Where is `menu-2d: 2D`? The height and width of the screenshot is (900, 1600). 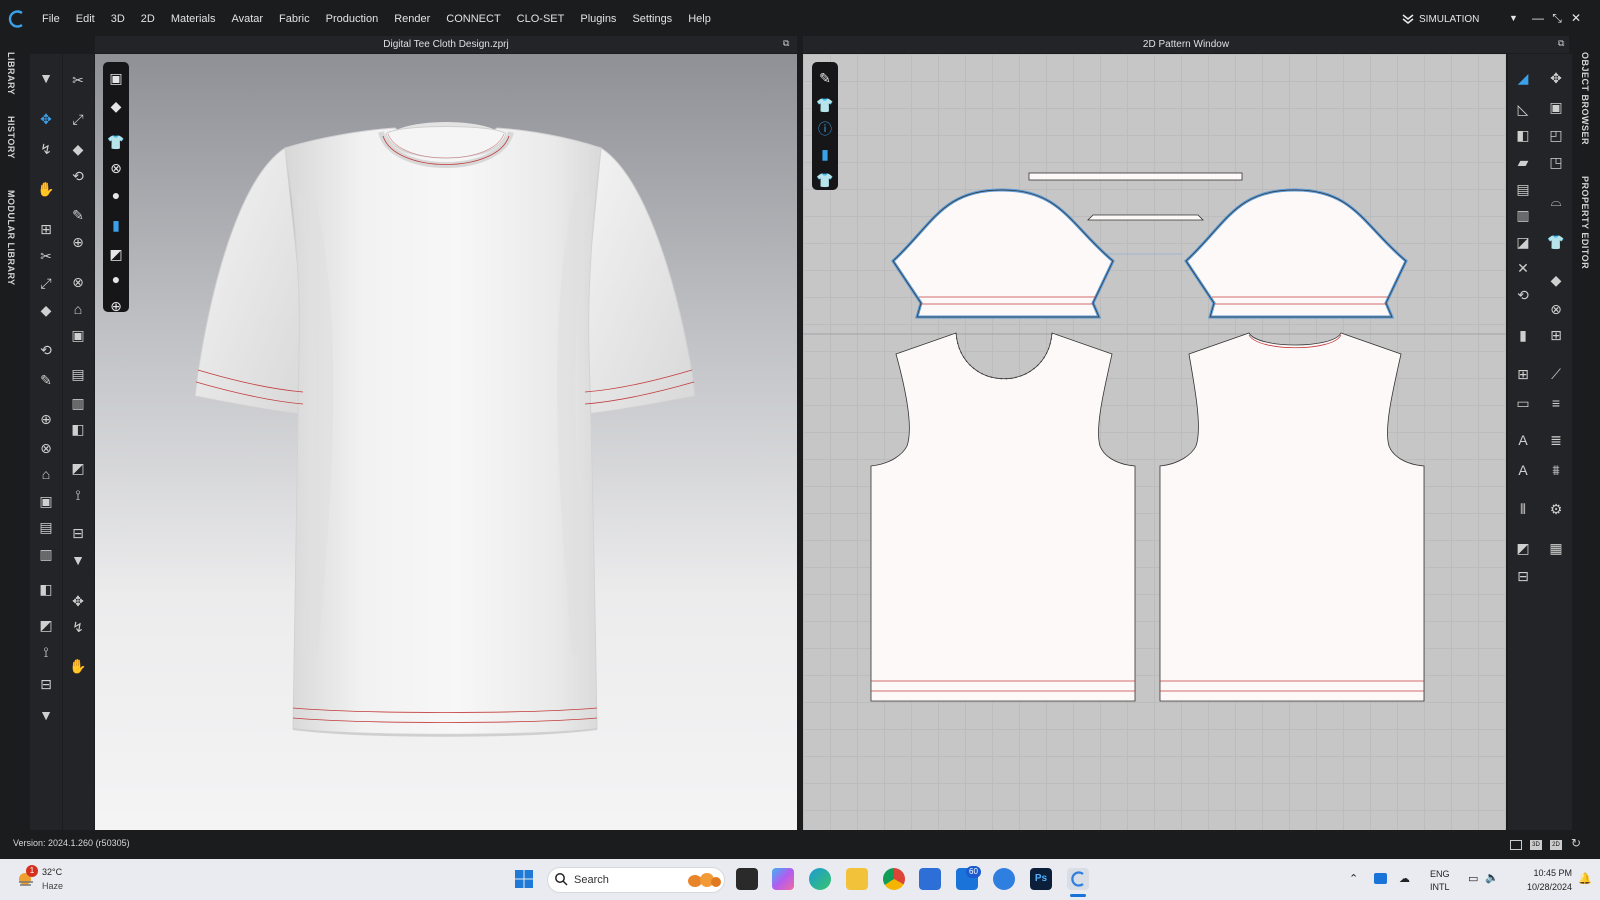 menu-2d: 2D is located at coordinates (148, 19).